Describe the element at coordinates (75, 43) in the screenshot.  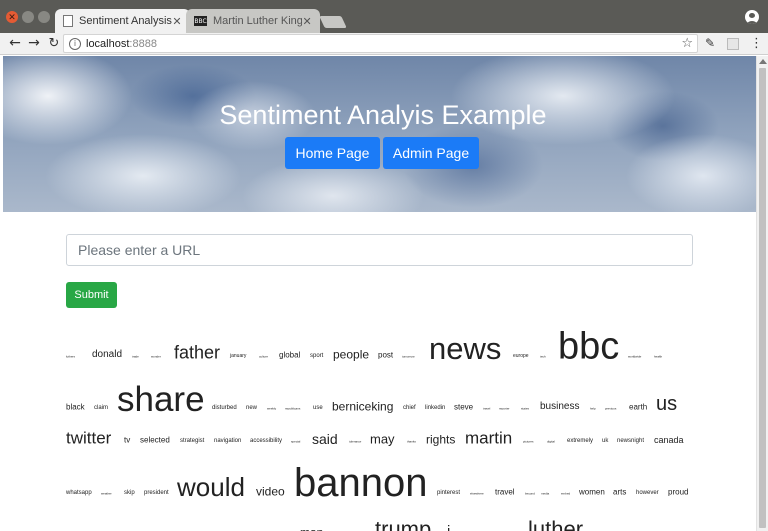
I see `info-icon: i` at that location.